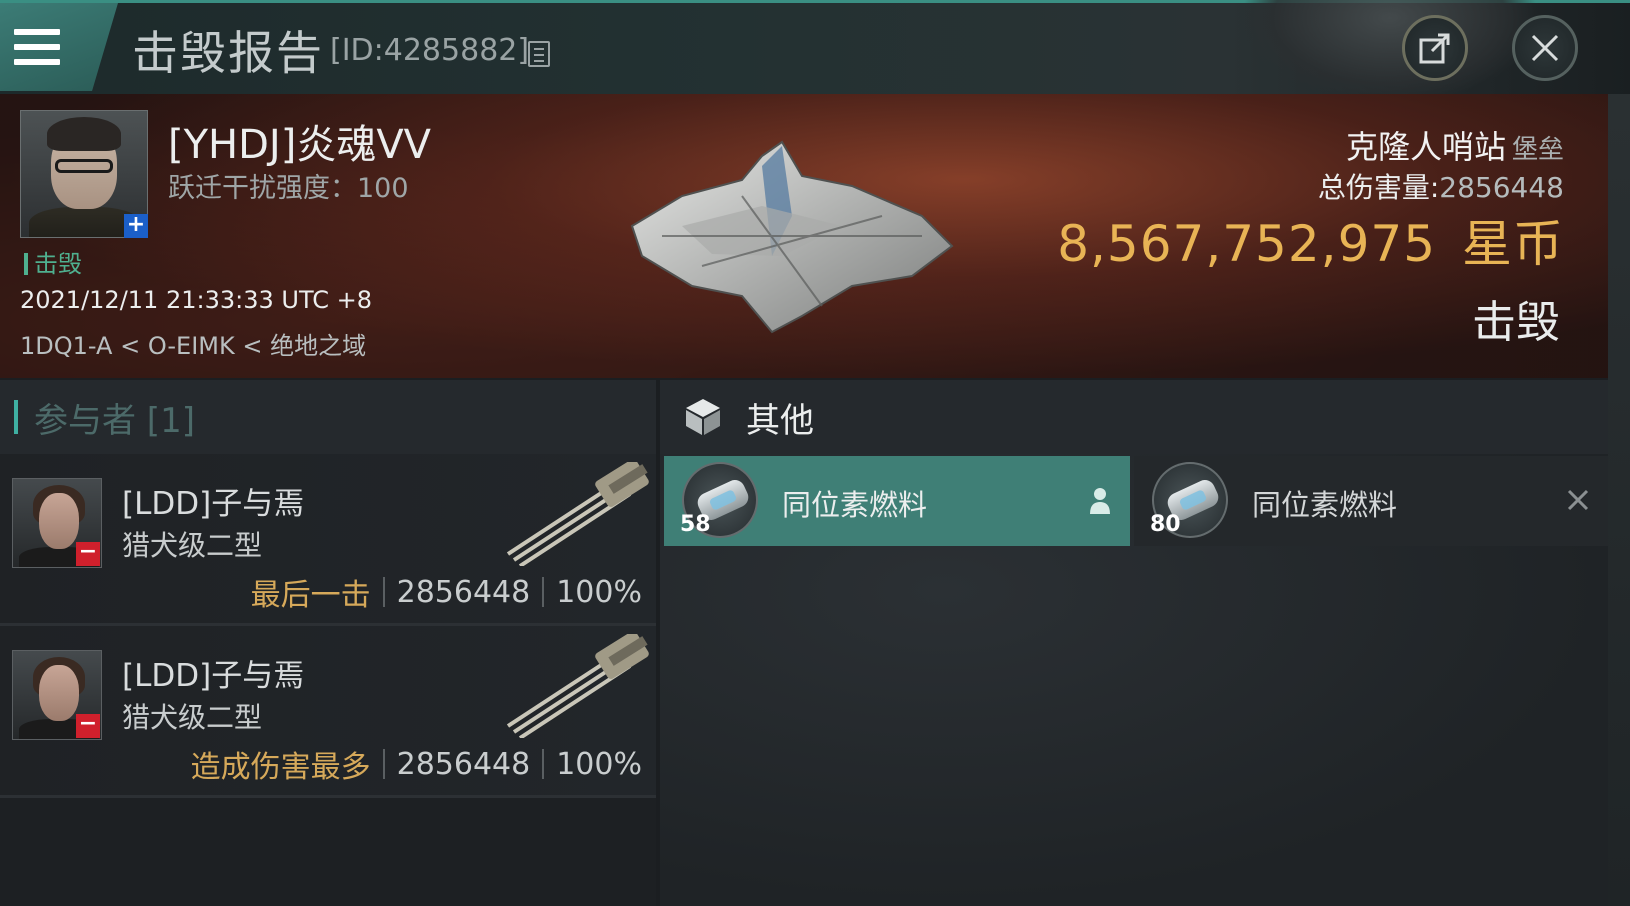 This screenshot has width=1630, height=906. I want to click on victim-name: [YHDJ]炎魂VV, so click(299, 141).